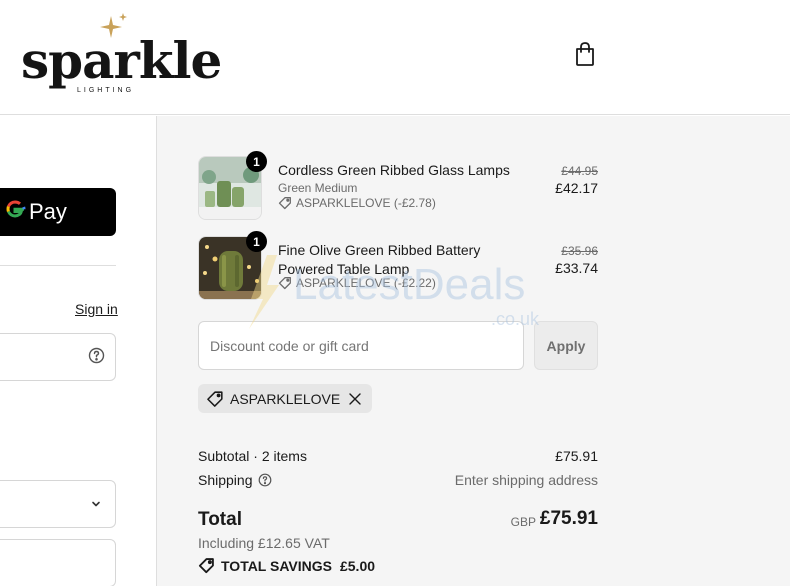 The width and height of the screenshot is (790, 586). Describe the element at coordinates (276, 565) in the screenshot. I see `total-savings-label: TOTAL SAVINGS` at that location.